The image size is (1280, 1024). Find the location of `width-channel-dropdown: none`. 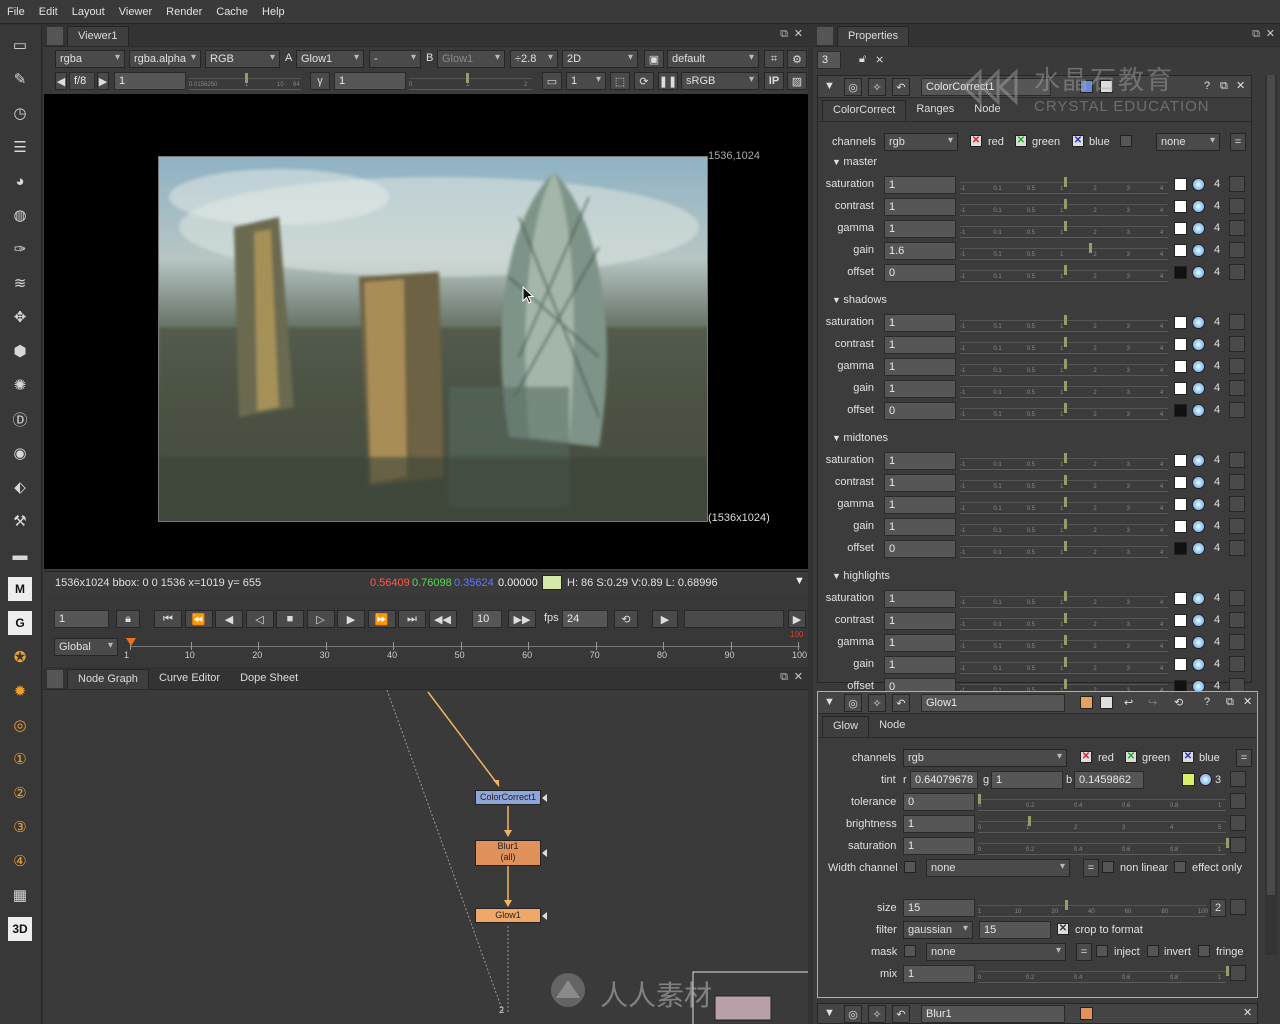

width-channel-dropdown: none is located at coordinates (998, 868).